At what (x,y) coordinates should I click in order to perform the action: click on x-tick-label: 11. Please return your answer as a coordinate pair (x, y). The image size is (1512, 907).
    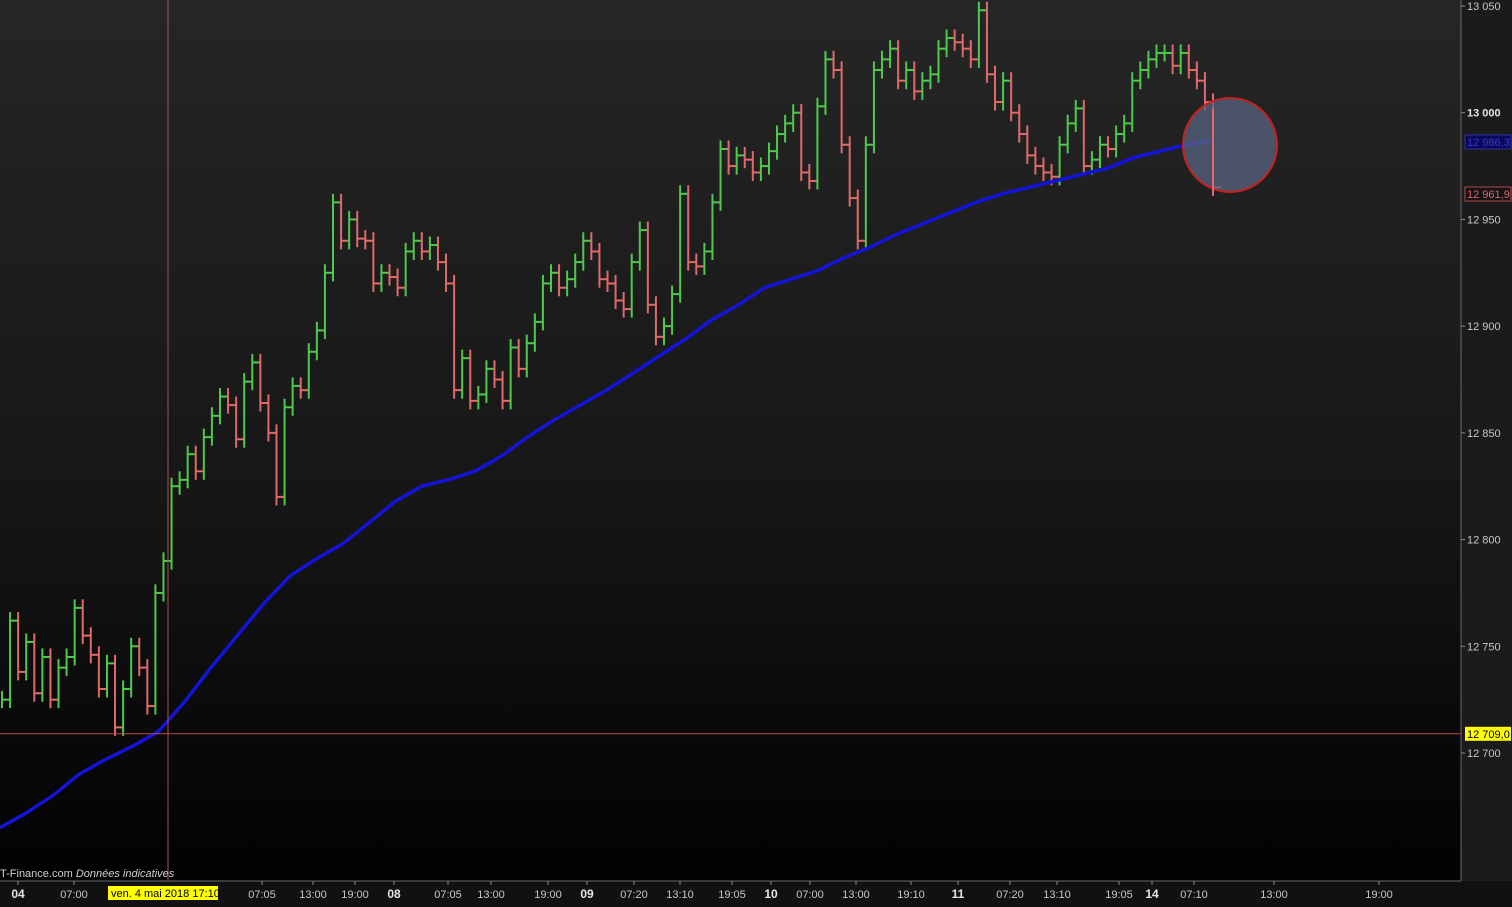
    Looking at the image, I should click on (958, 894).